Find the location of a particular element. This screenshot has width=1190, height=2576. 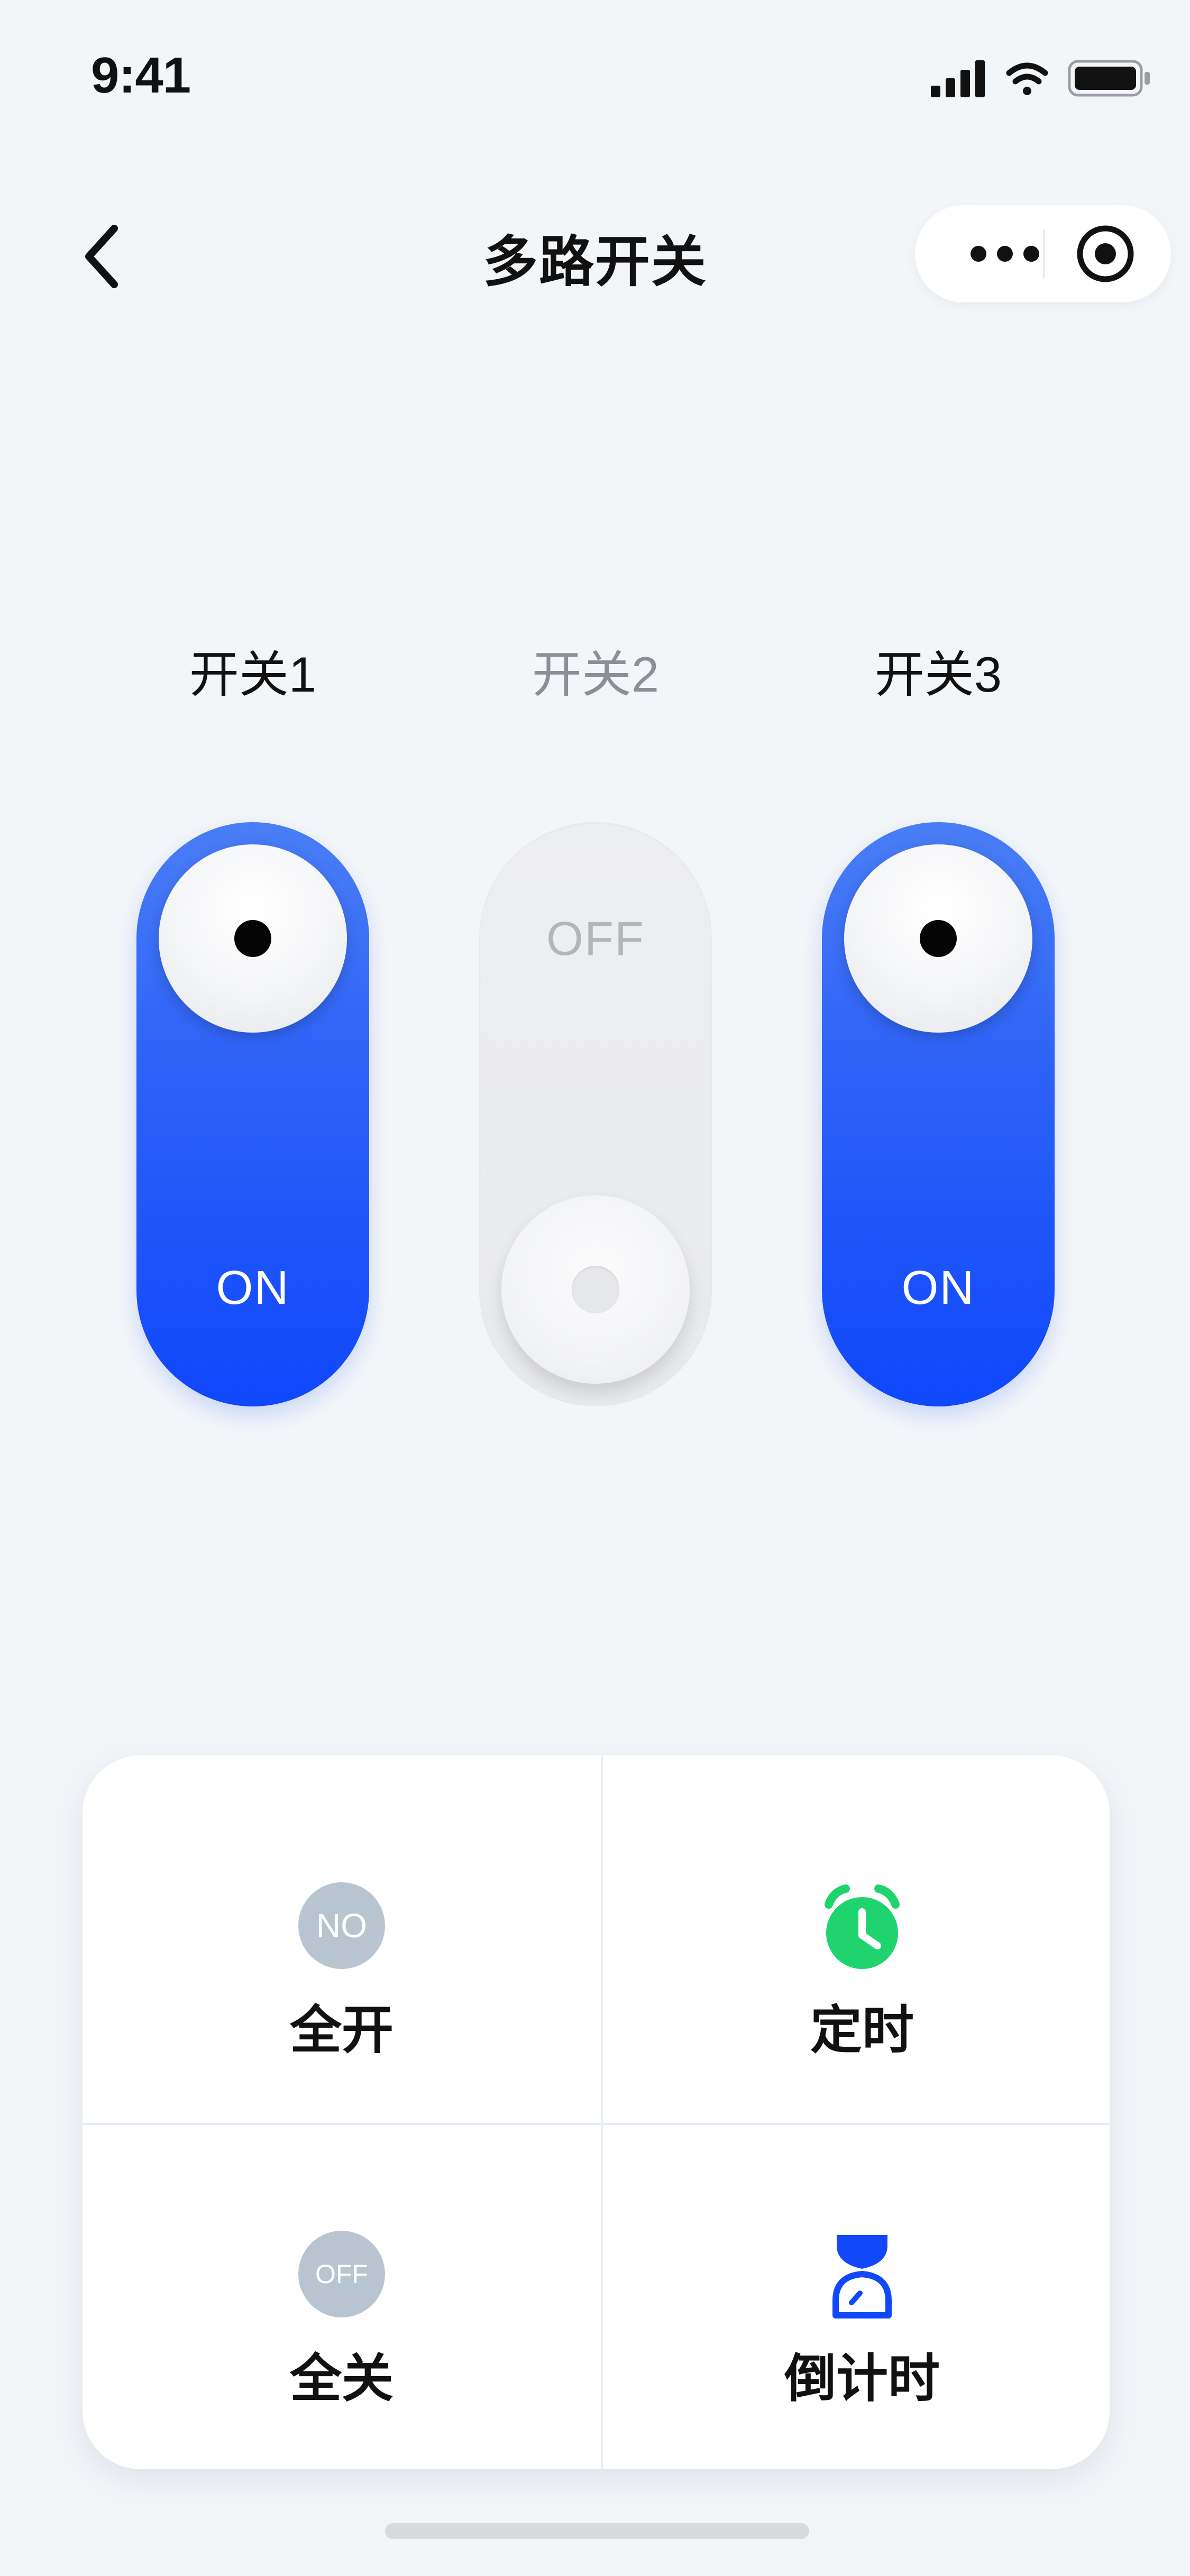

switch-1-toggle: ON is located at coordinates (252, 1114).